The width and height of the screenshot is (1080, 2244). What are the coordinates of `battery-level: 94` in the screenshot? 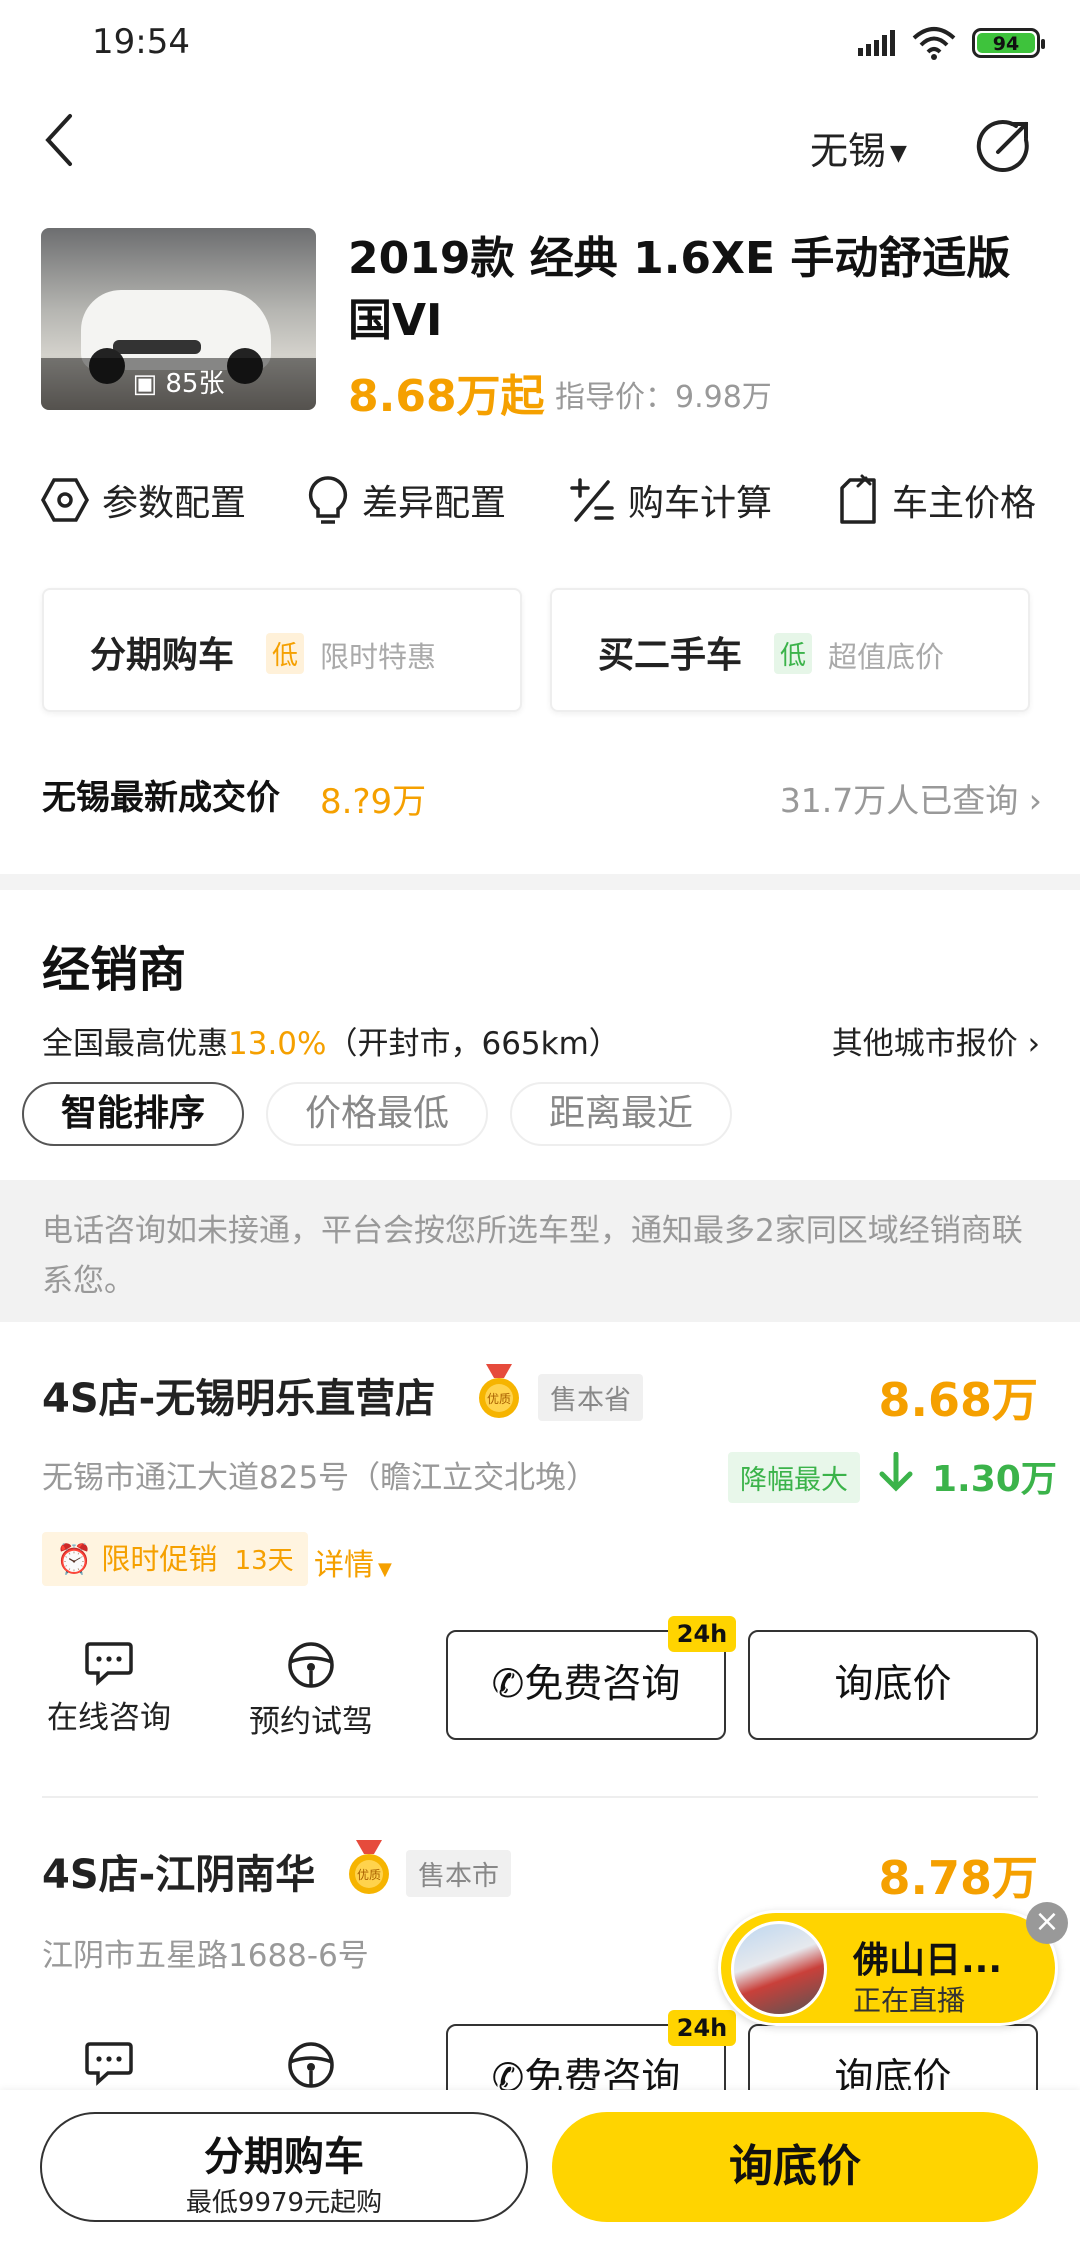 It's located at (1006, 44).